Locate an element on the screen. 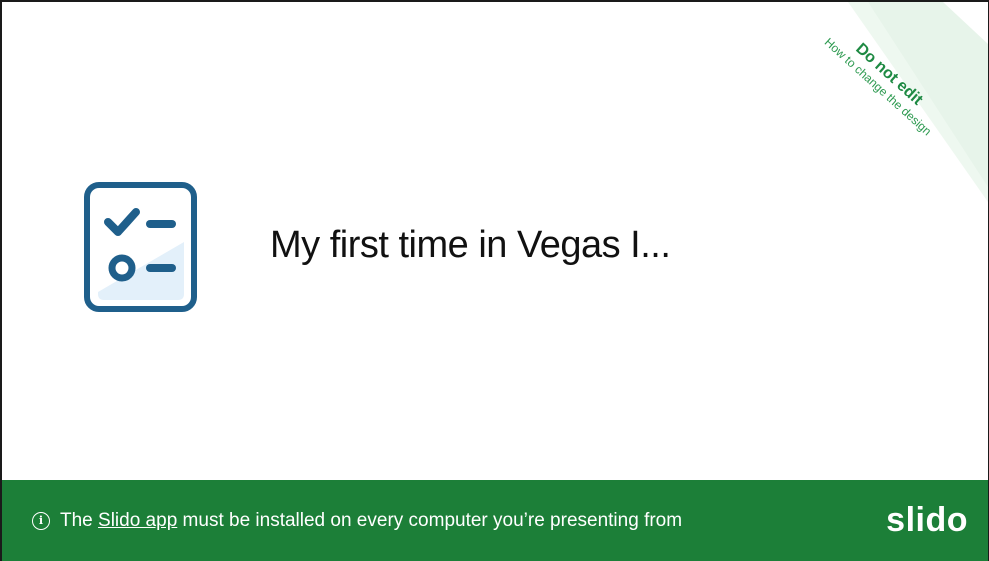  corner-label: Do not edit How to change the design is located at coordinates (884, 84).